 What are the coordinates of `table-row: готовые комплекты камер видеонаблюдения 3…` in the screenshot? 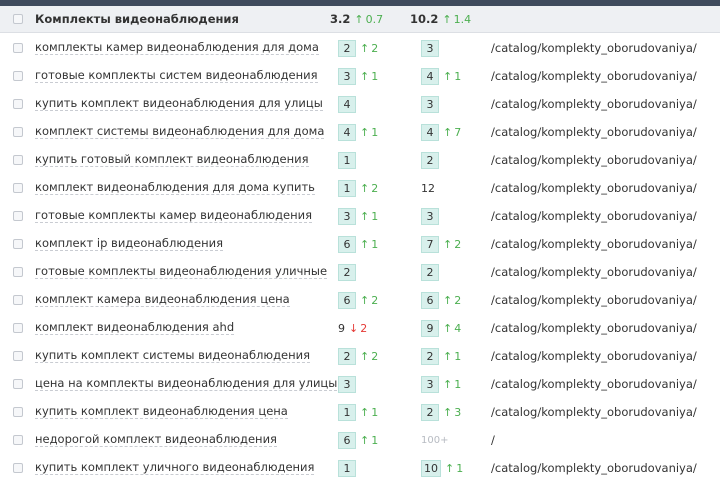 It's located at (360, 216).